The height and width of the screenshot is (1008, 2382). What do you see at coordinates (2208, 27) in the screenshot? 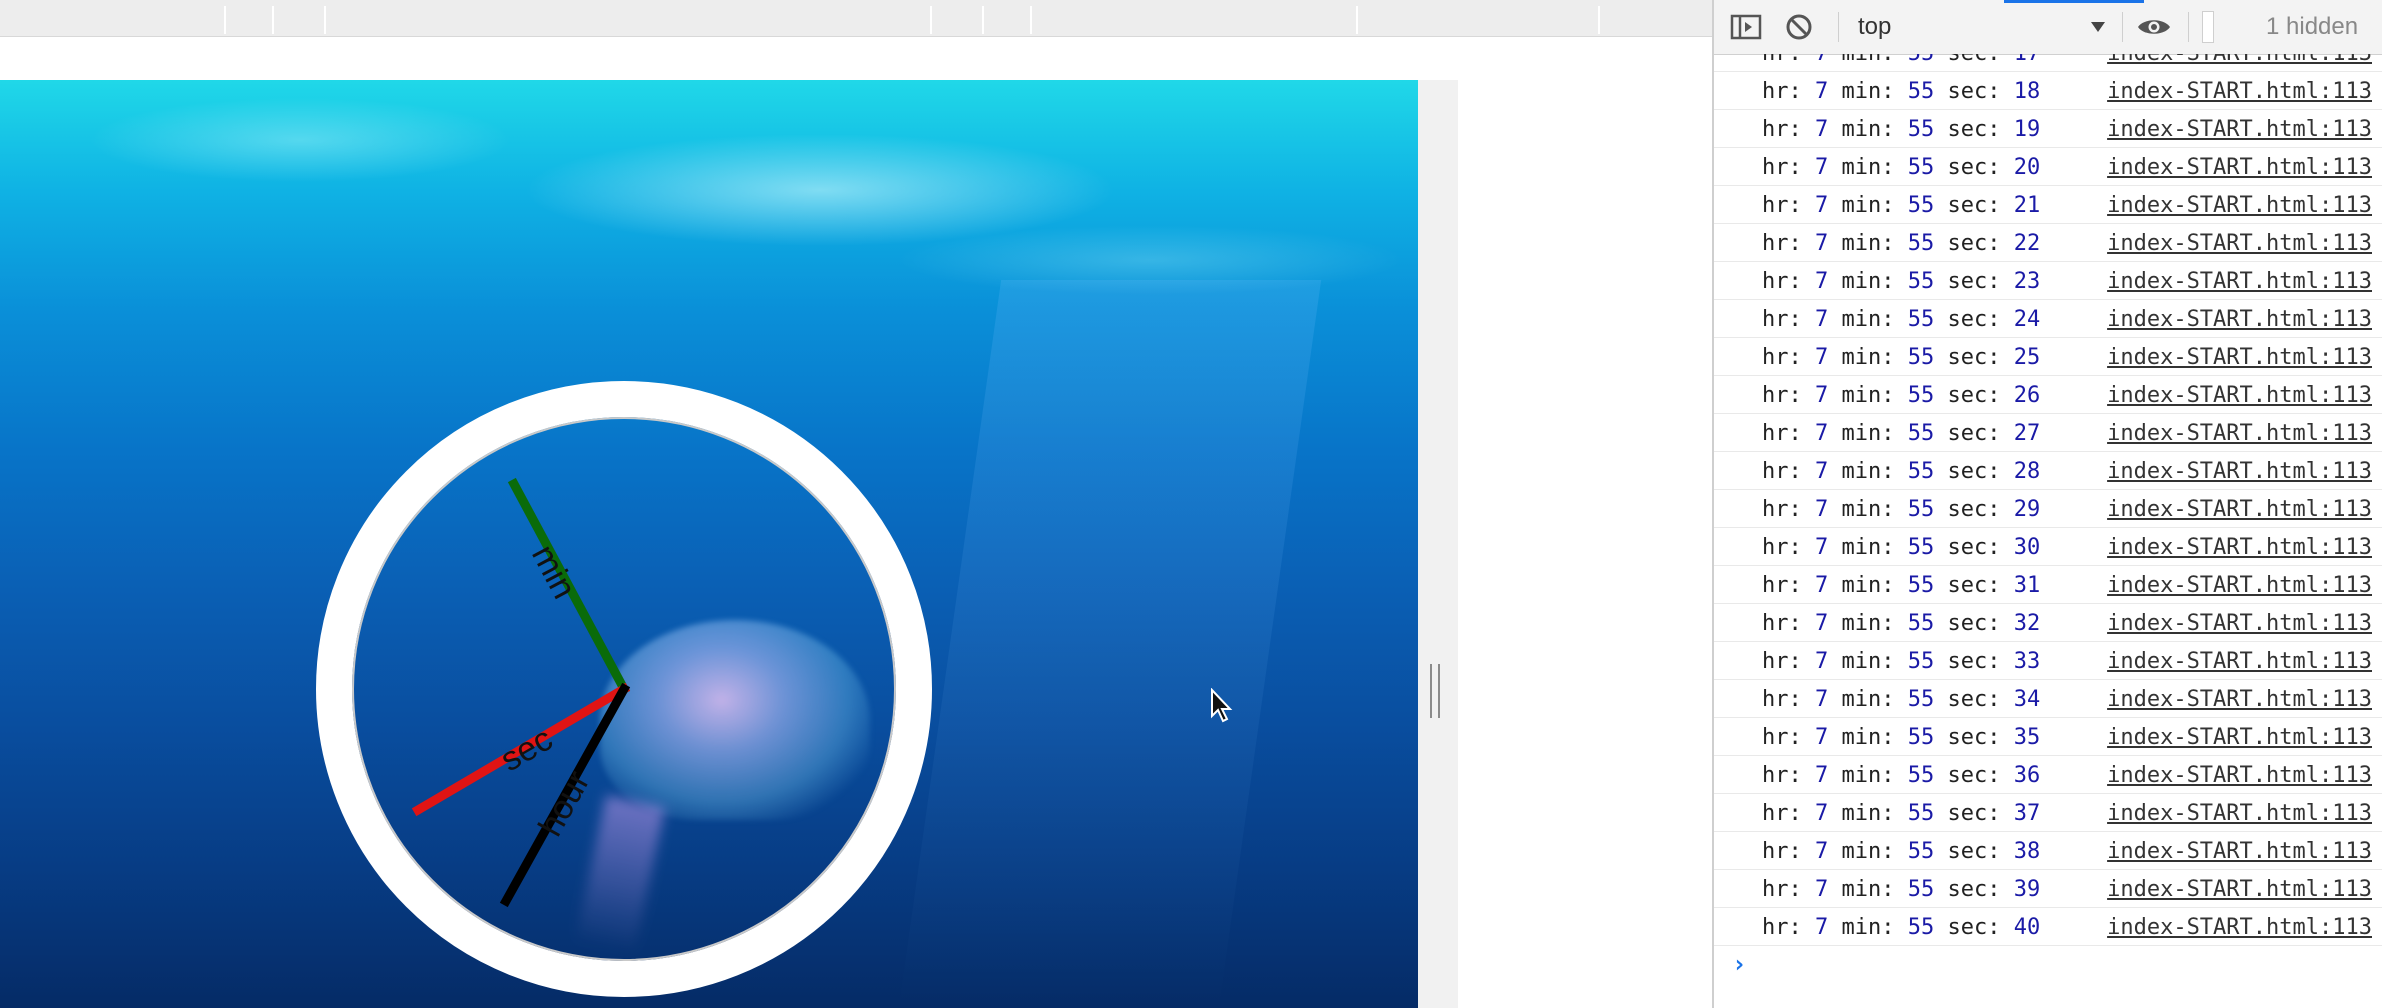
I see `filter-input` at bounding box center [2208, 27].